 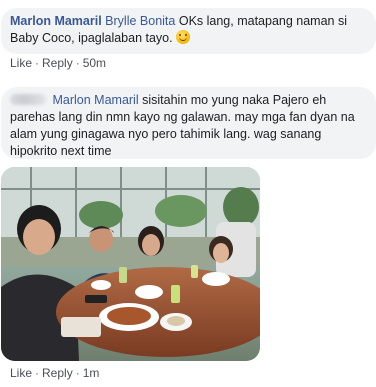 What do you see at coordinates (28, 99) in the screenshot?
I see `redacted-author-name` at bounding box center [28, 99].